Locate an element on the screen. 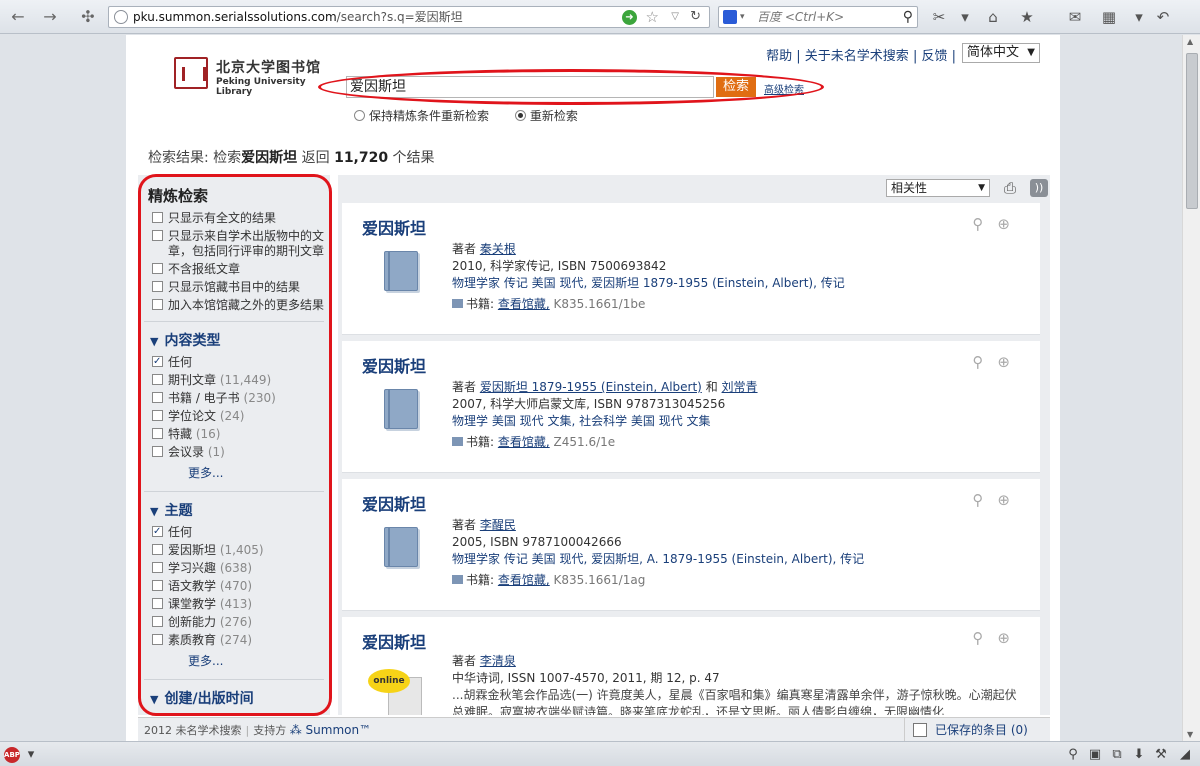 This screenshot has height=766, width=1200. new-search-option: 重新检索 is located at coordinates (546, 116).